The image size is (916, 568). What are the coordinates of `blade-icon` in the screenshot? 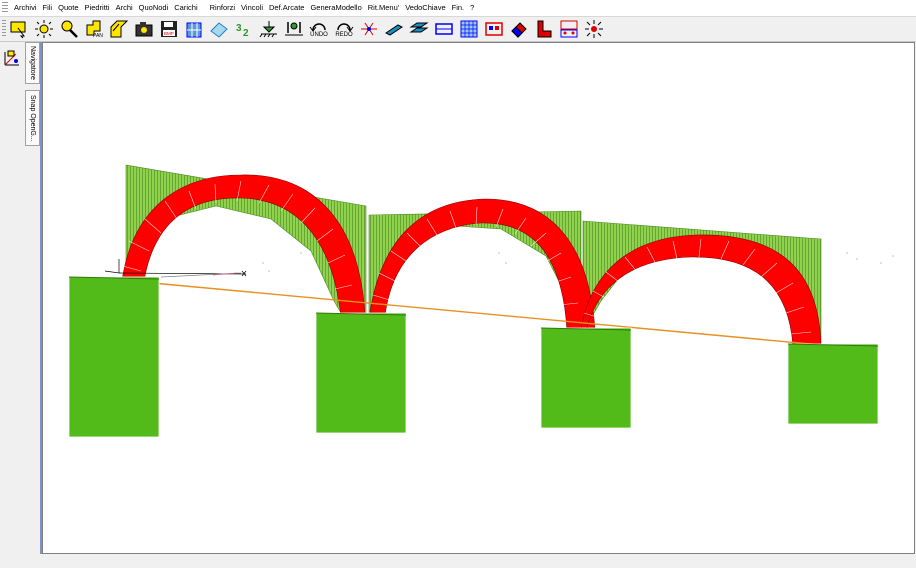 It's located at (394, 30).